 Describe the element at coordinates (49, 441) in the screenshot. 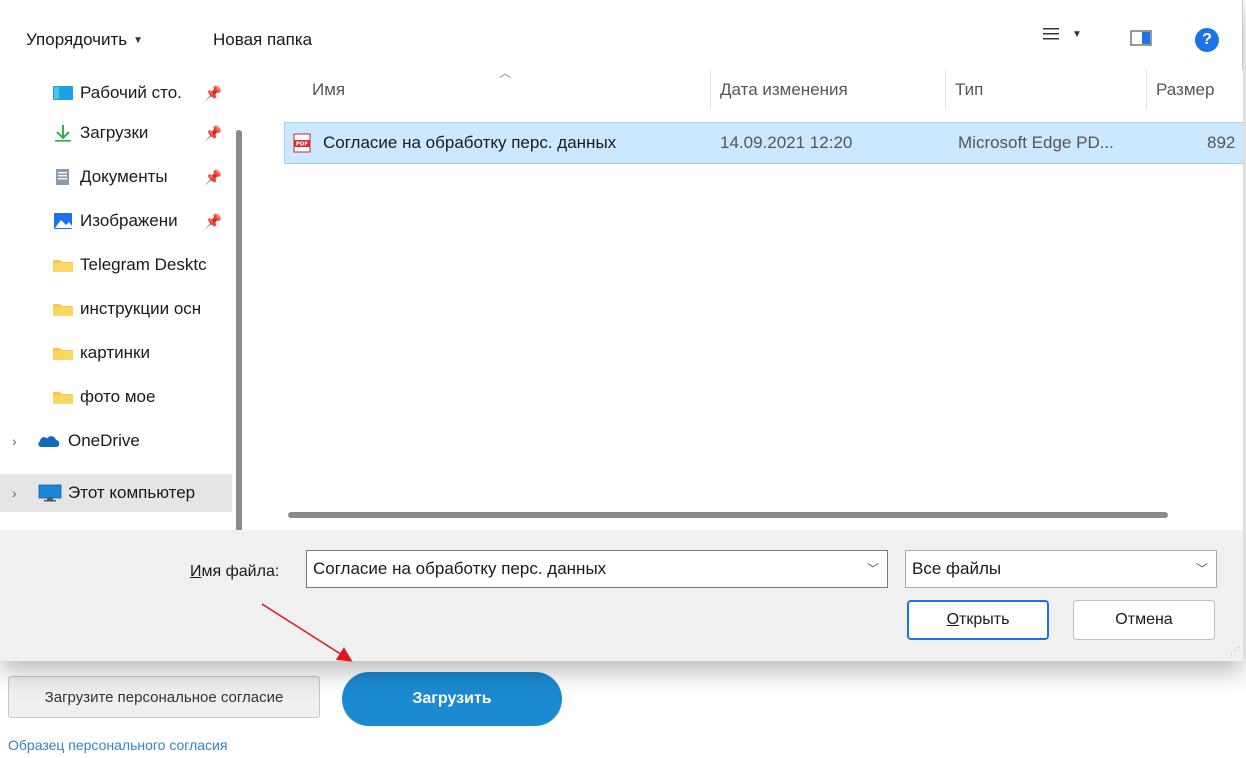

I see `onedrive-icon` at that location.